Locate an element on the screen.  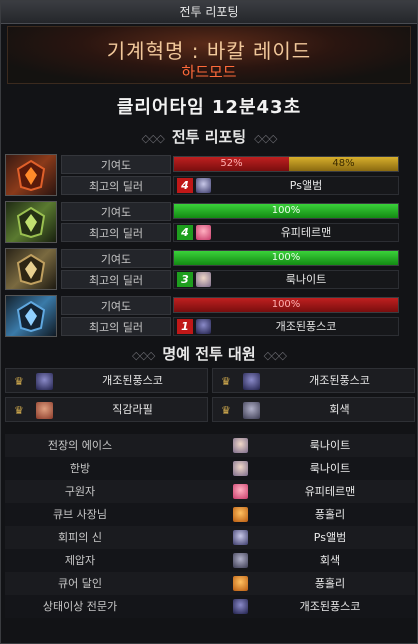
contribution-bar: 52% 48% is located at coordinates (286, 164).